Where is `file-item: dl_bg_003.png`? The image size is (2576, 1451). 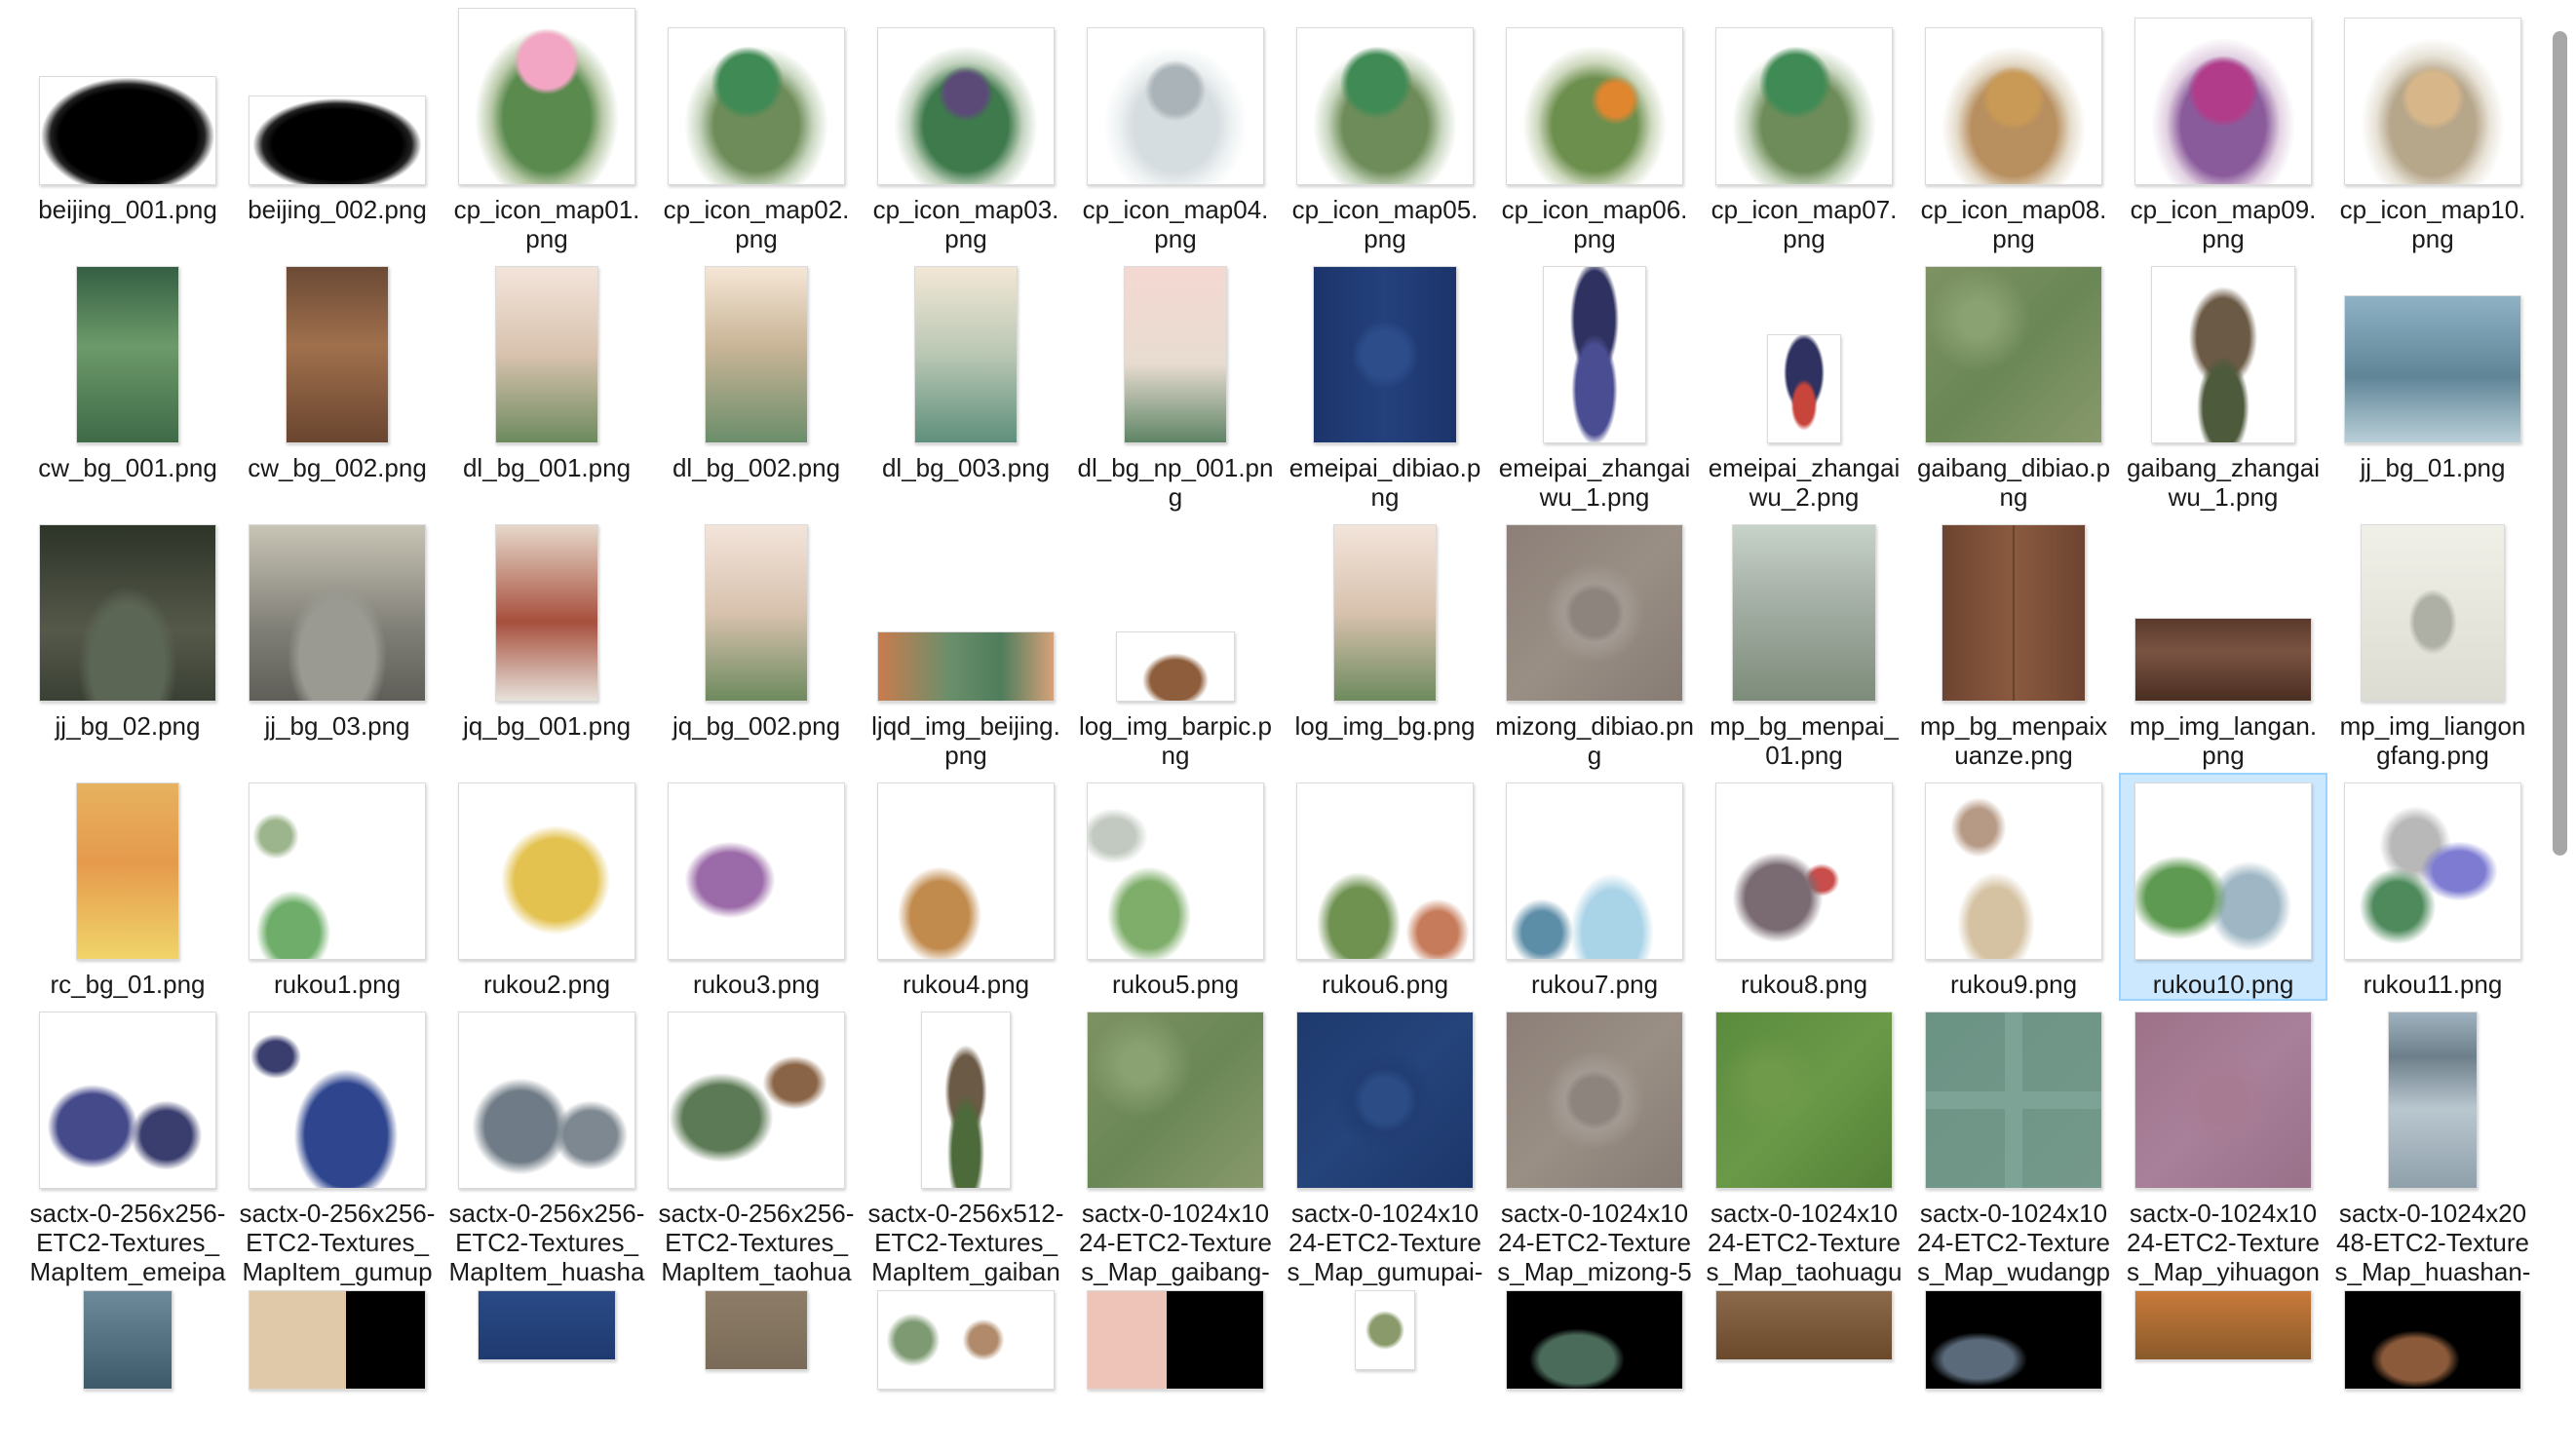
file-item: dl_bg_003.png is located at coordinates (966, 370).